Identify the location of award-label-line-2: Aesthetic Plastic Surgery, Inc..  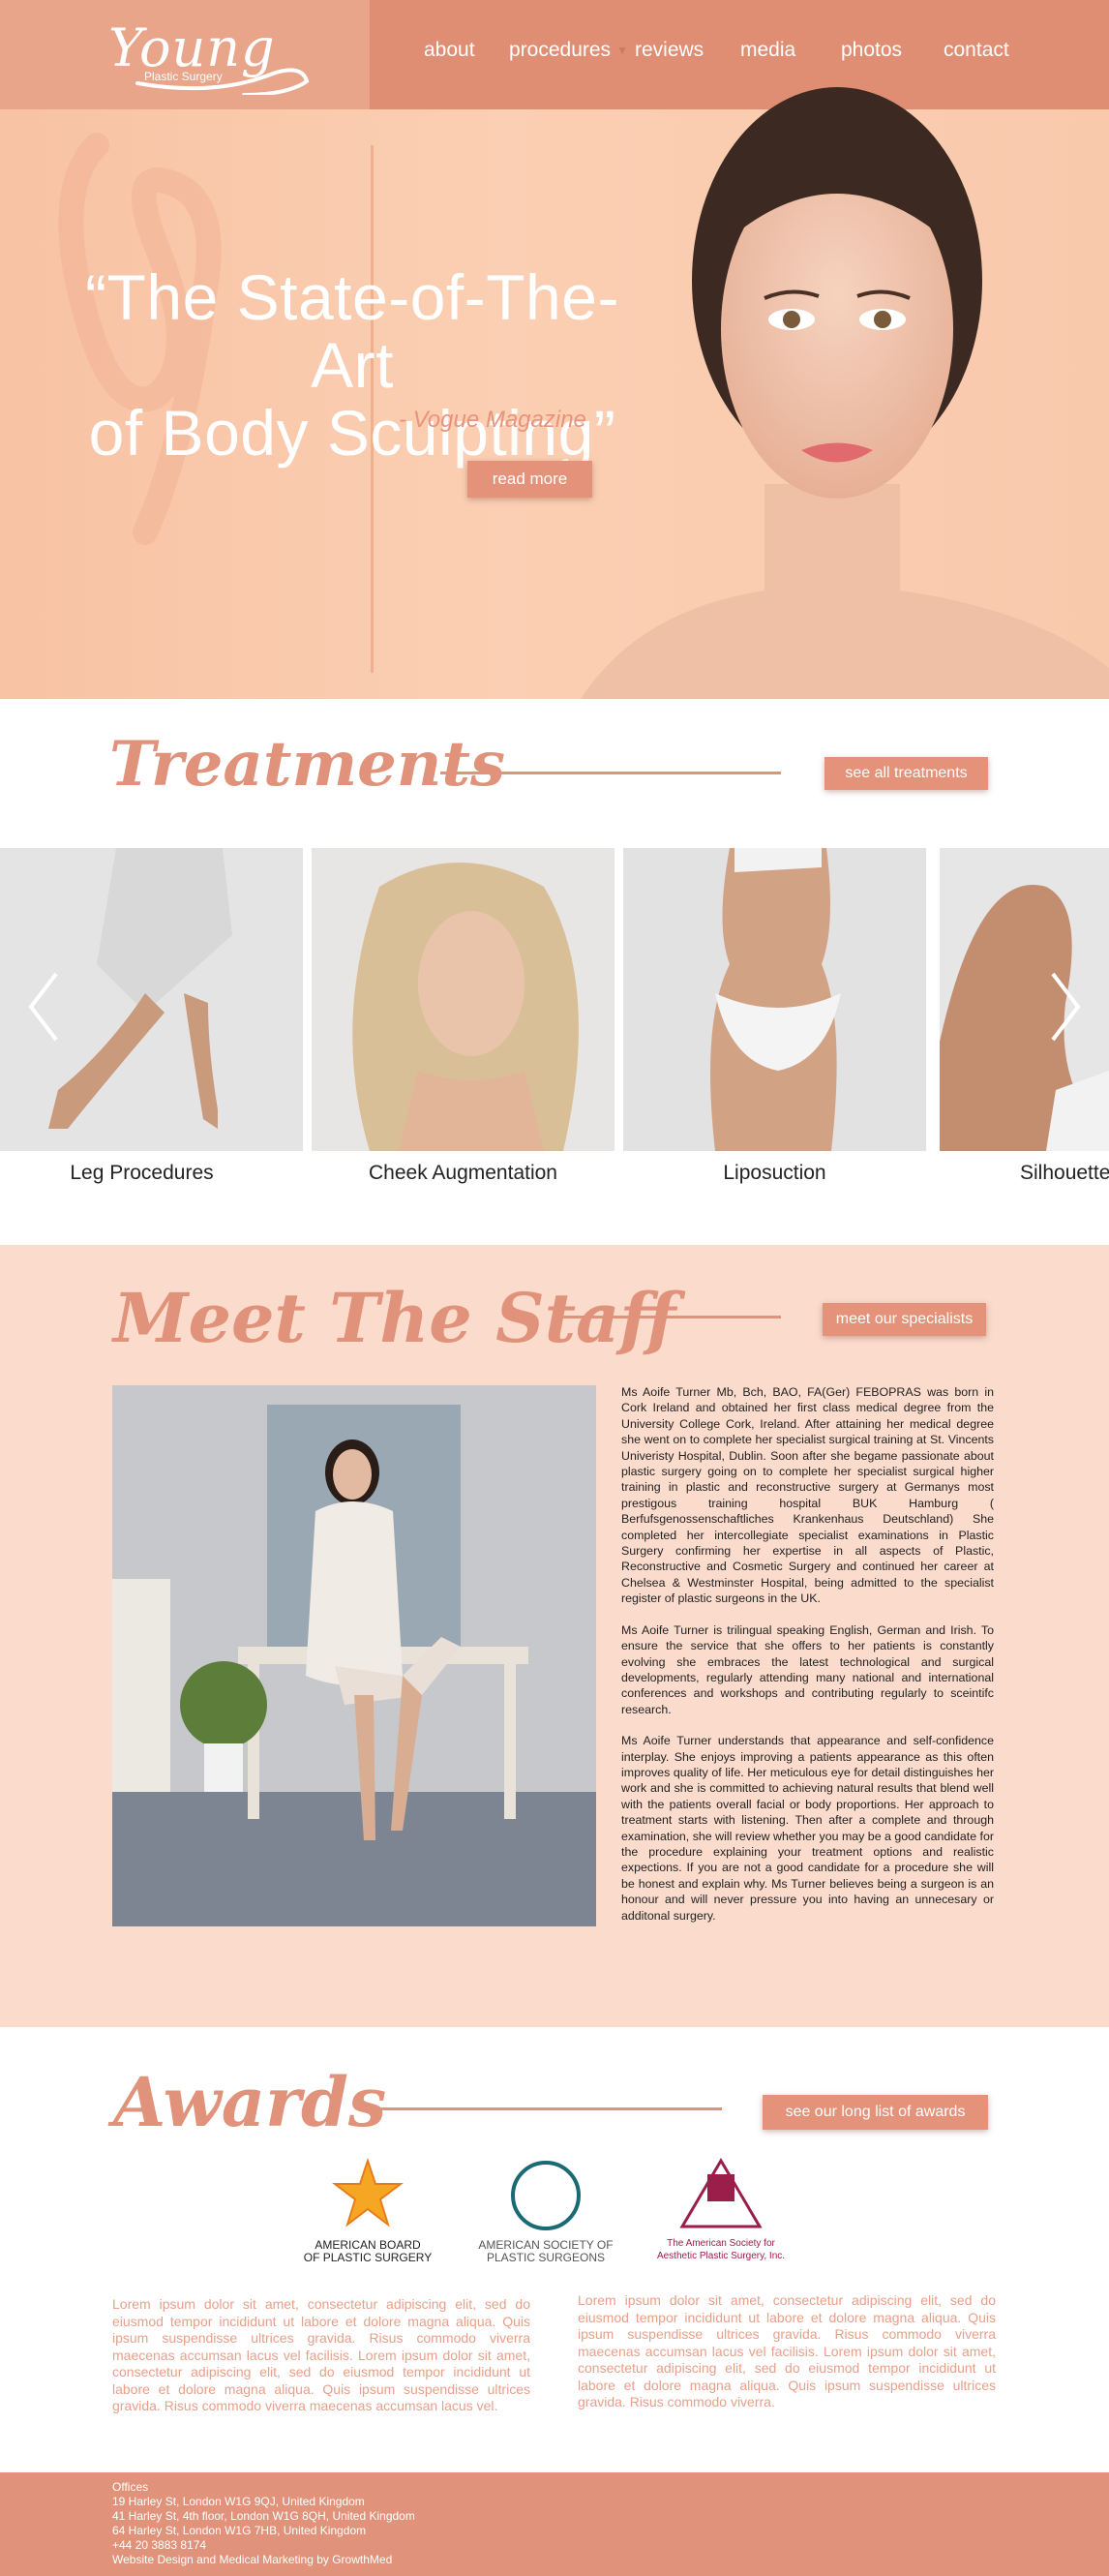
(721, 2256).